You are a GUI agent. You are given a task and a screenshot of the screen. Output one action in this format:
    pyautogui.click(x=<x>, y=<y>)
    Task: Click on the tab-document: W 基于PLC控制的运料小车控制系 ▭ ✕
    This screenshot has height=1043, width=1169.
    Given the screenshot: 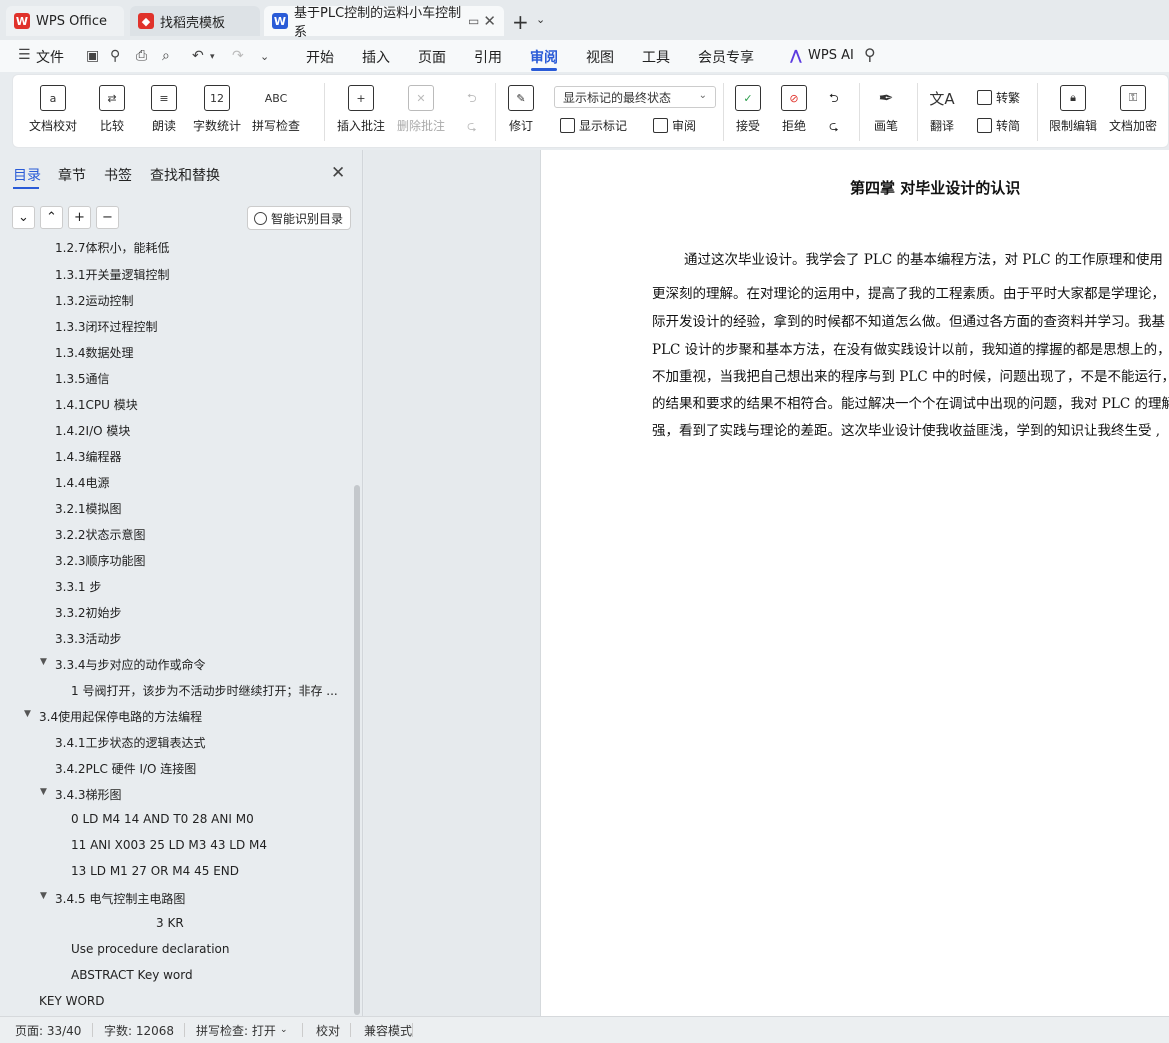 What is the action you would take?
    pyautogui.click(x=384, y=23)
    